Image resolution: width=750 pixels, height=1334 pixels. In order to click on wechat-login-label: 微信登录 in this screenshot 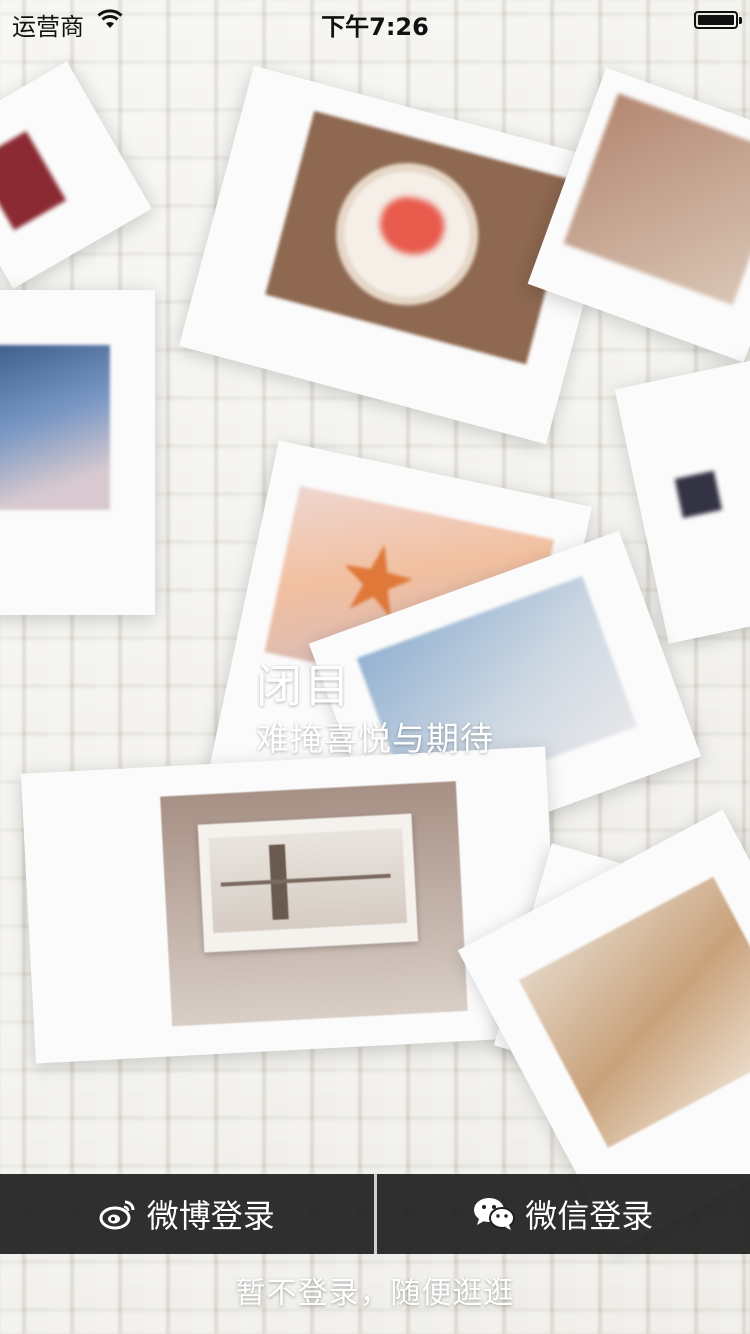, I will do `click(589, 1216)`.